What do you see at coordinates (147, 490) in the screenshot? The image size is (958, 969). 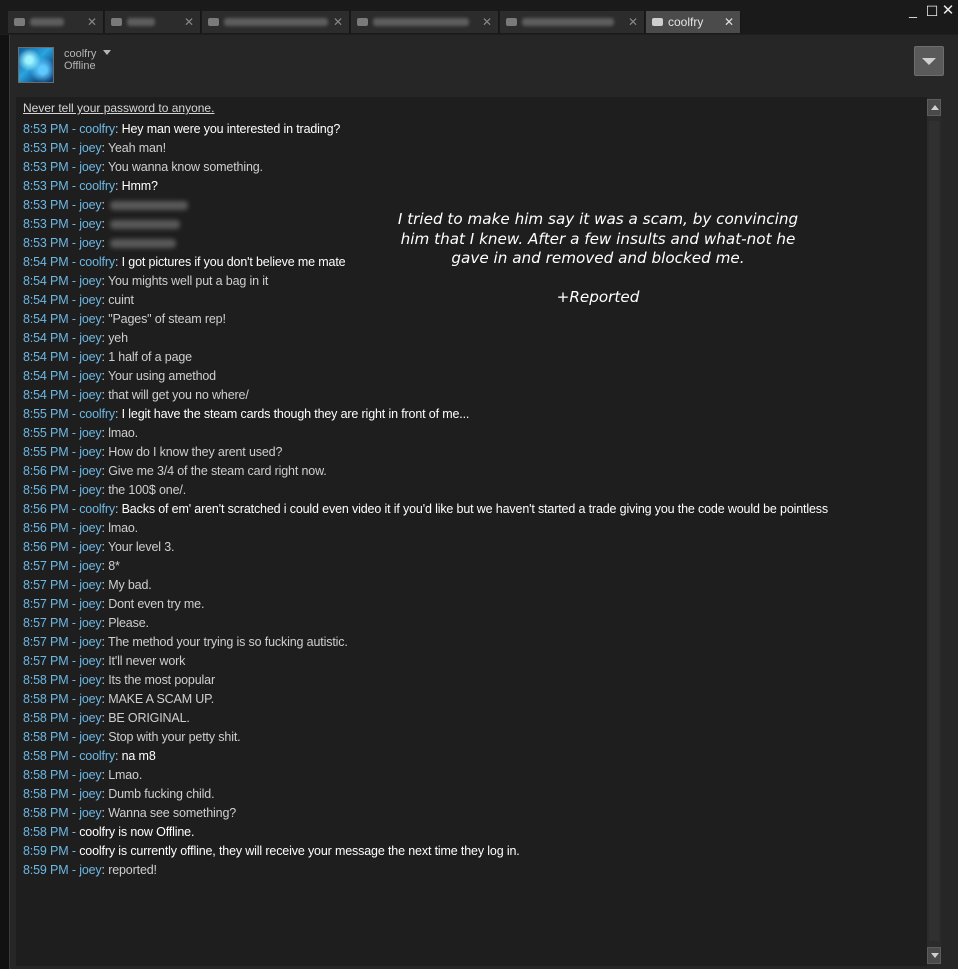 I see `message-text: the 100$ one/.` at bounding box center [147, 490].